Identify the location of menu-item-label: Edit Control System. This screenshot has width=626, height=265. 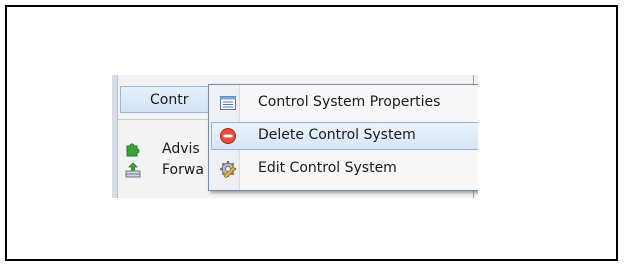
(327, 168).